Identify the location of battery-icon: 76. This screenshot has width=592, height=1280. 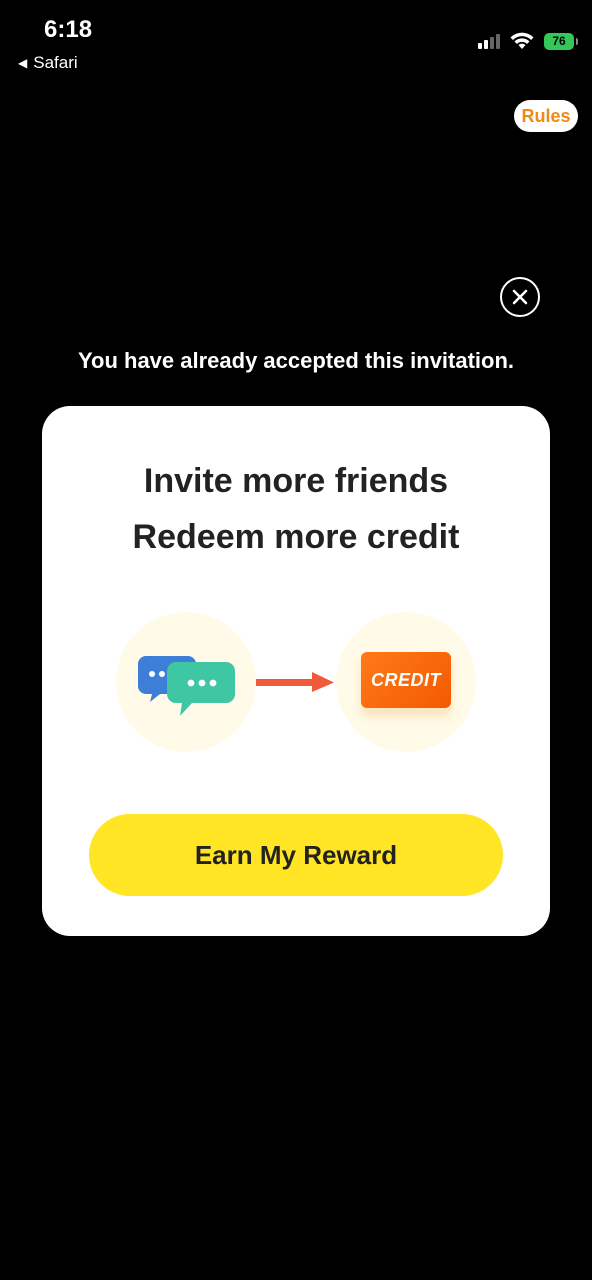
(561, 41).